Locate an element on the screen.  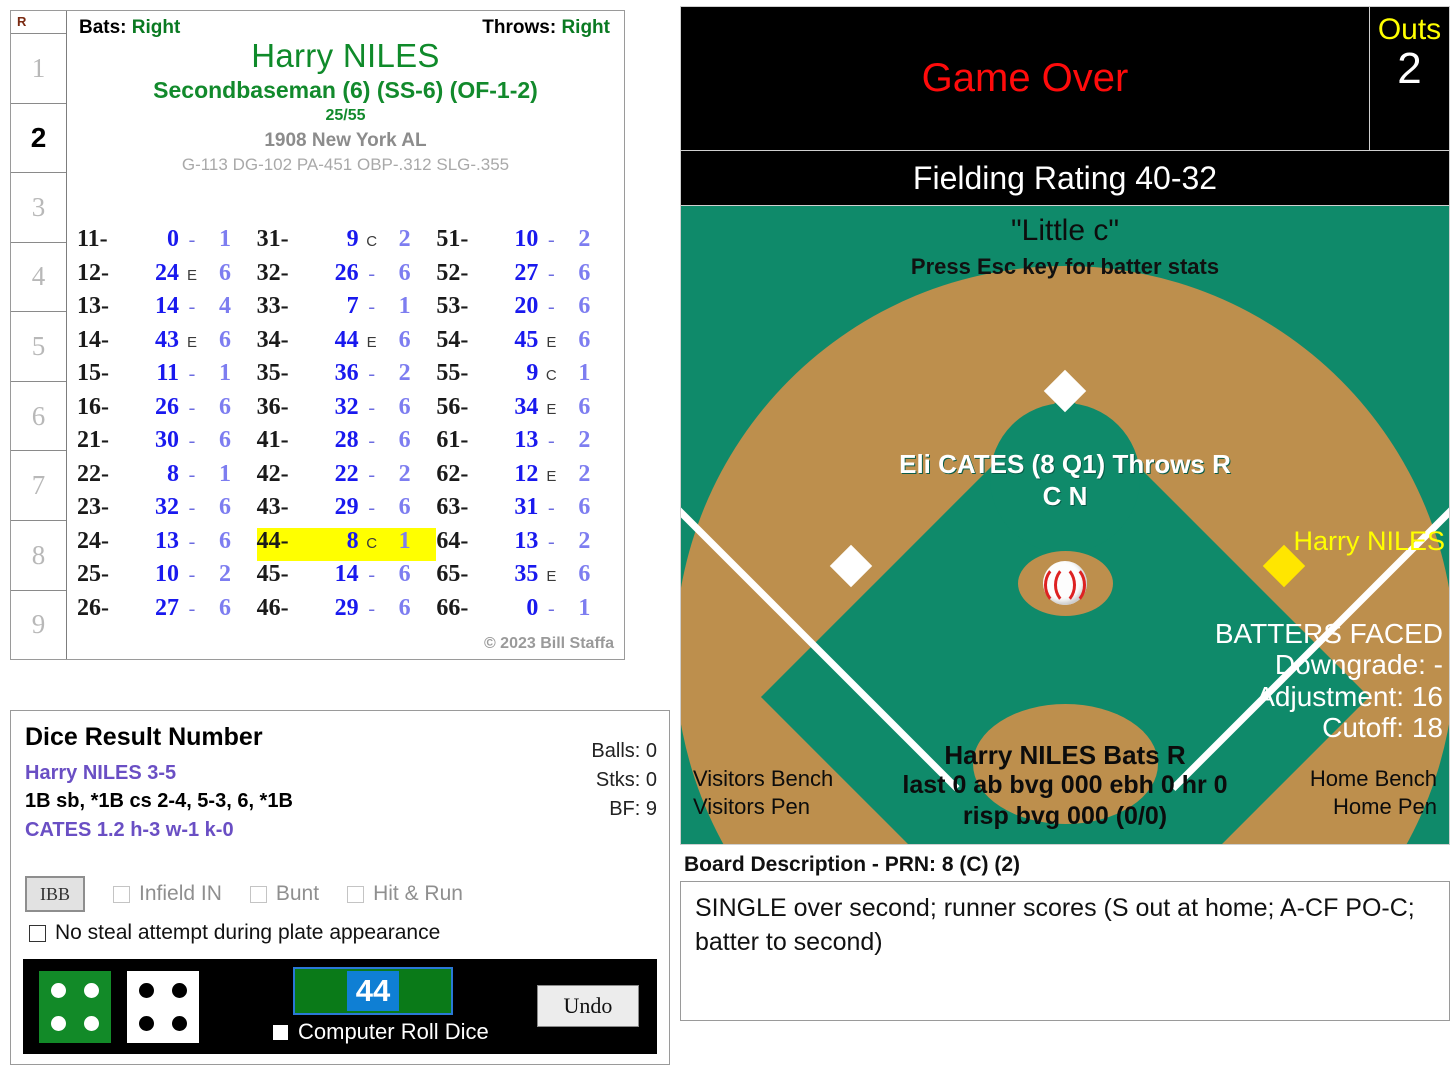
dice-roll-key: 42- is located at coordinates (272, 473).